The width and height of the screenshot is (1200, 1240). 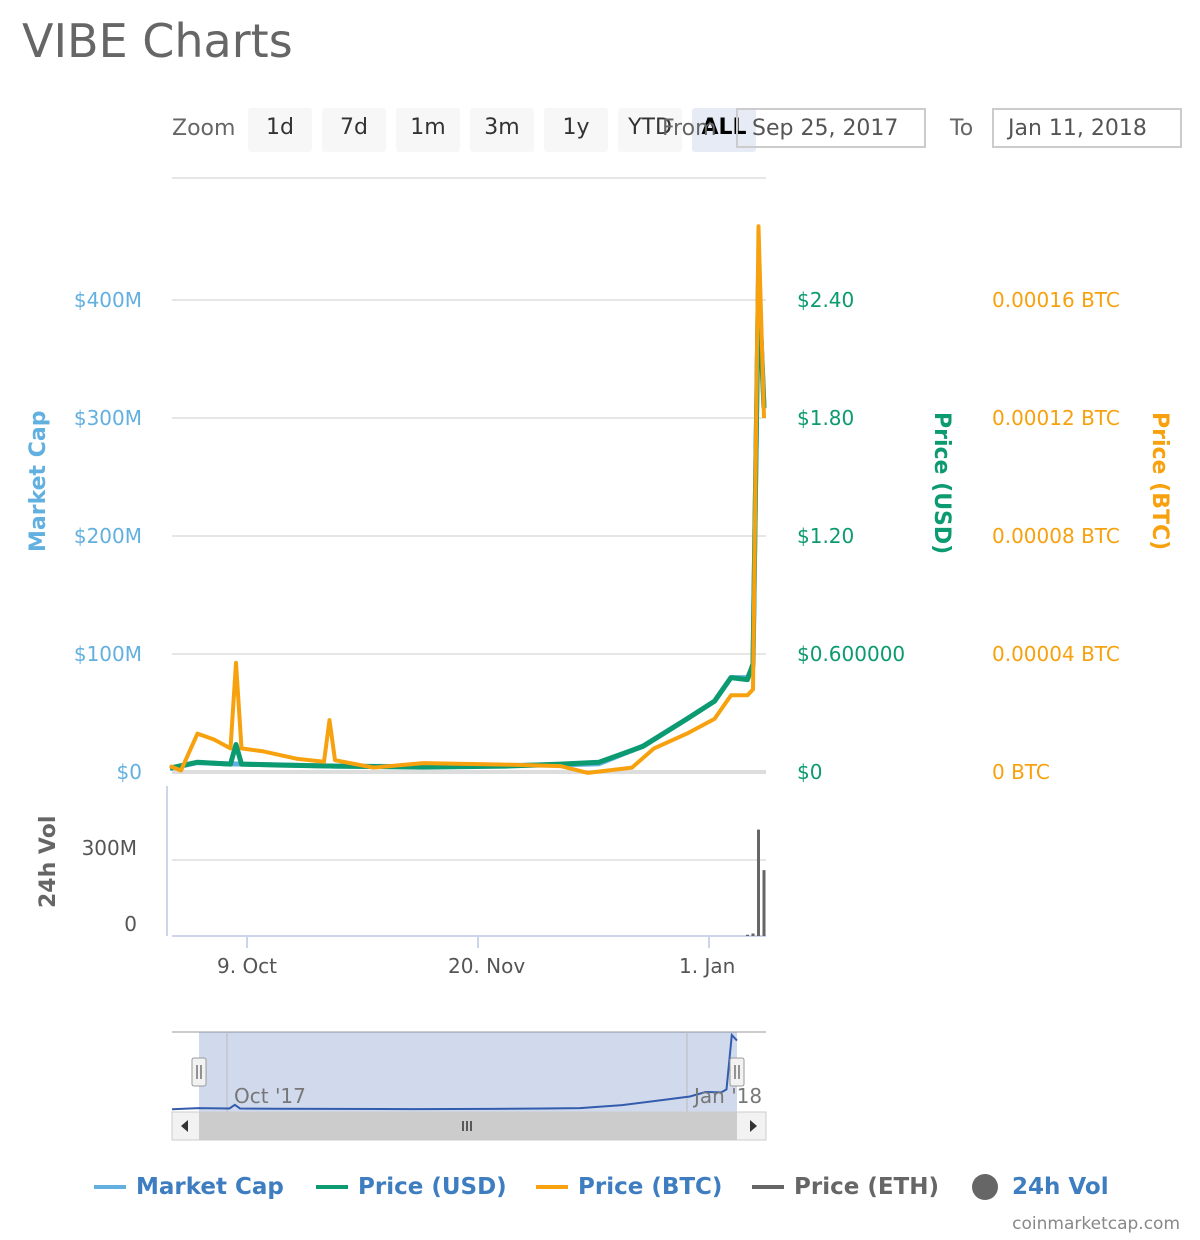 What do you see at coordinates (247, 966) in the screenshot?
I see `x-tick-label: 9. Oct` at bounding box center [247, 966].